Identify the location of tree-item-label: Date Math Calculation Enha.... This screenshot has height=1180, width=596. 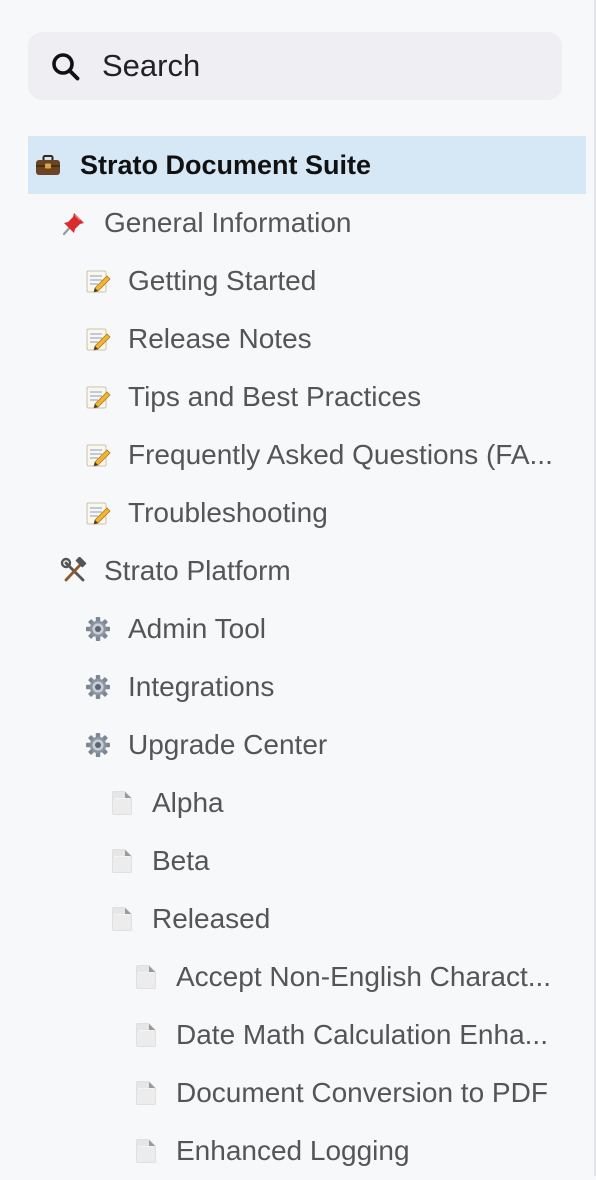
(362, 1034).